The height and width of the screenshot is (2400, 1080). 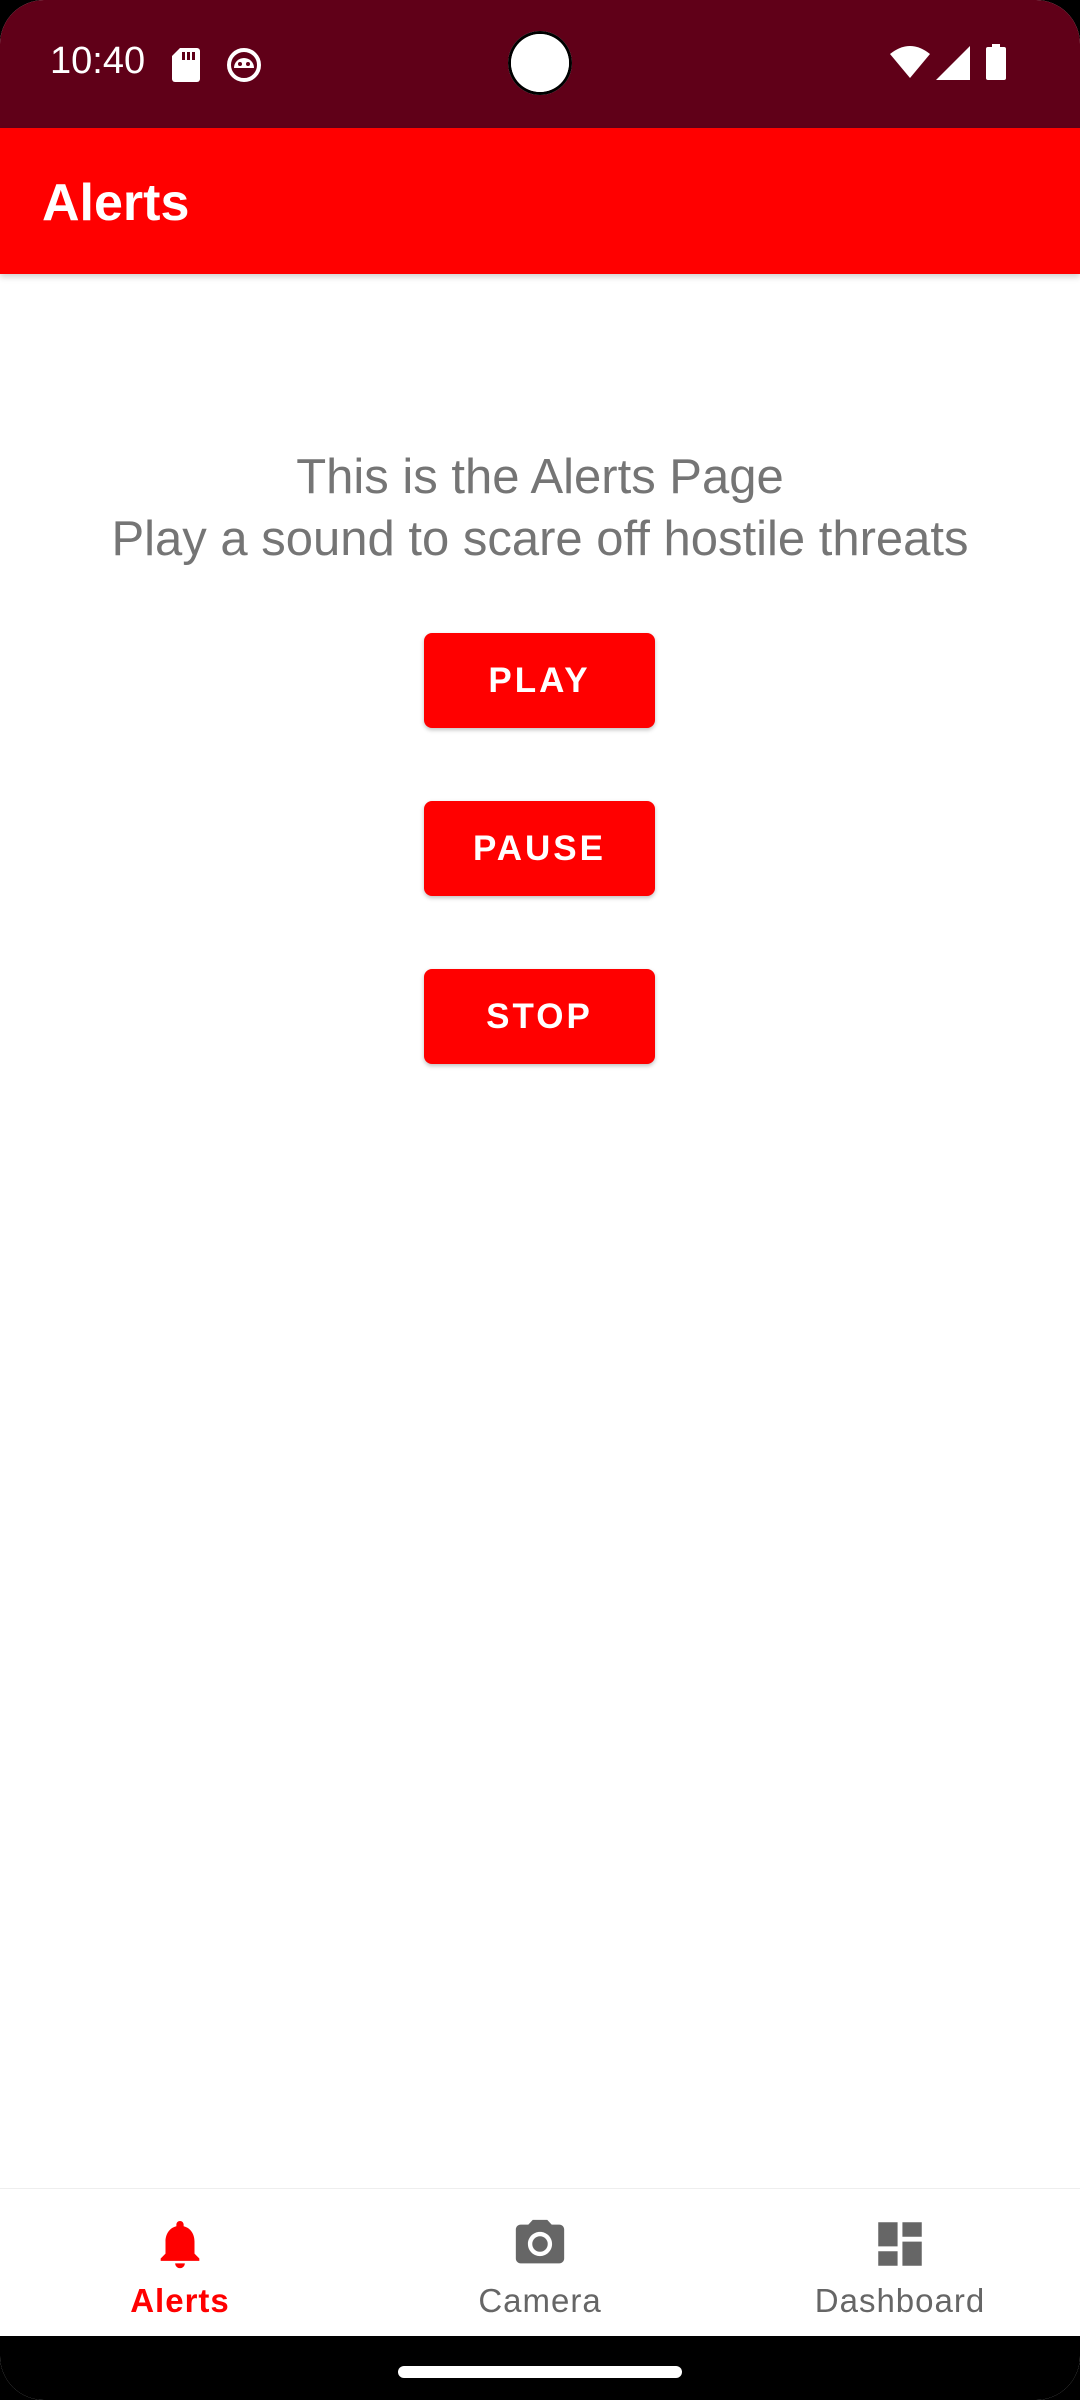 What do you see at coordinates (540, 2372) in the screenshot?
I see `home-gesture-handle` at bounding box center [540, 2372].